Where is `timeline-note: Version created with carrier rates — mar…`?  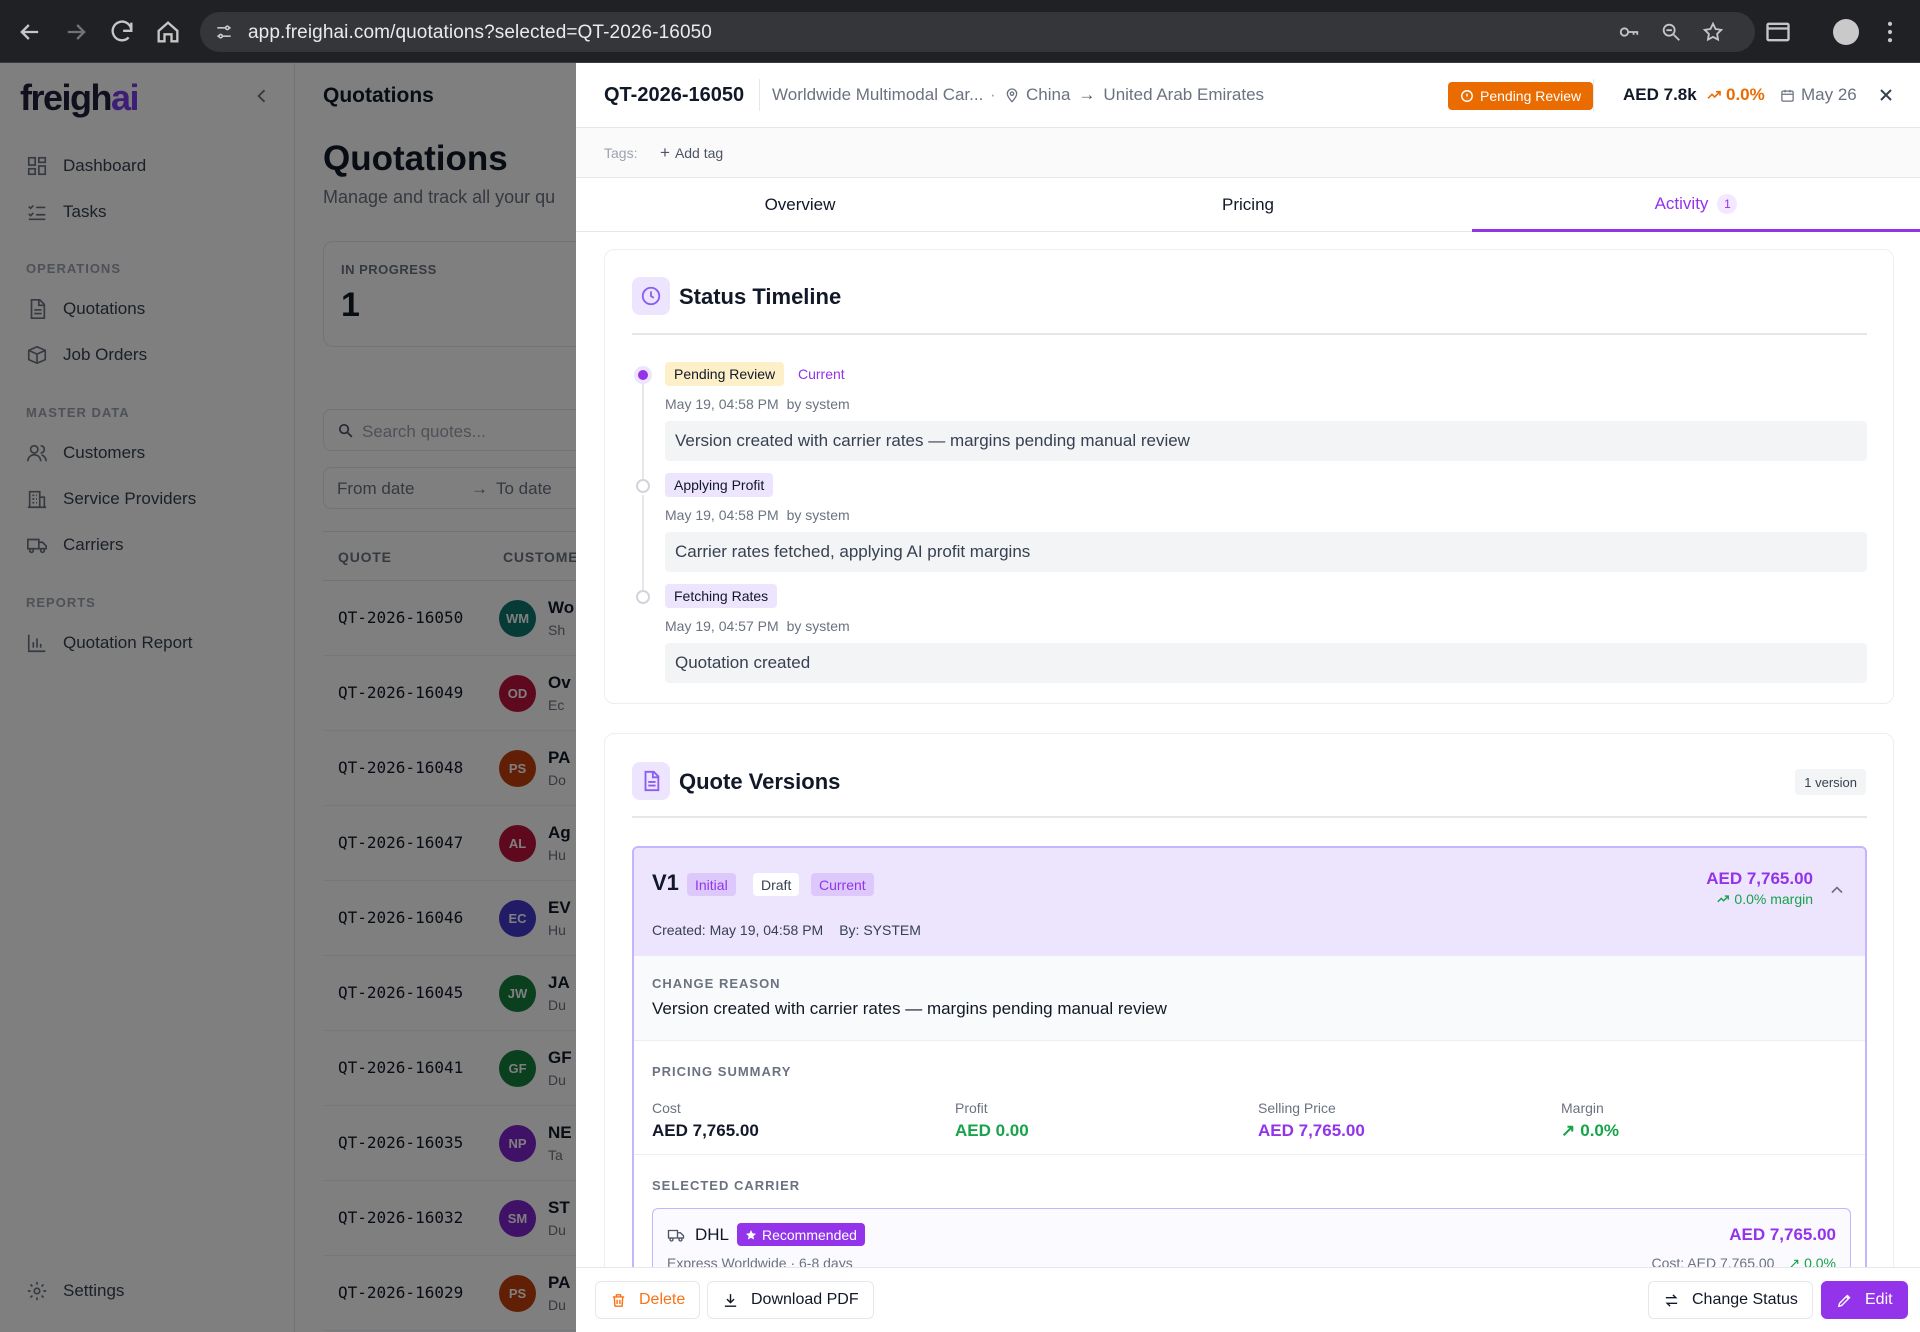 timeline-note: Version created with carrier rates — mar… is located at coordinates (1266, 441).